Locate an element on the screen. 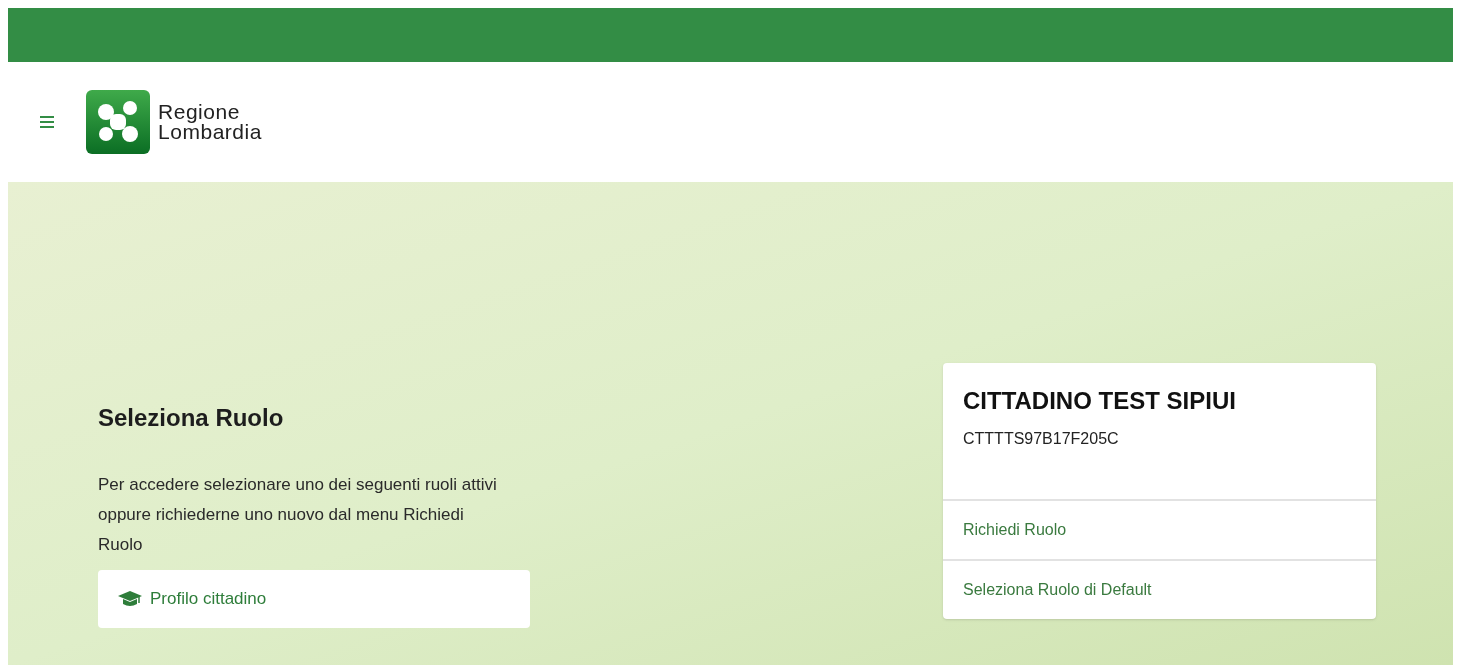 This screenshot has height=665, width=1461. menu-link: Seleziona Ruolo di Default is located at coordinates (1159, 589).